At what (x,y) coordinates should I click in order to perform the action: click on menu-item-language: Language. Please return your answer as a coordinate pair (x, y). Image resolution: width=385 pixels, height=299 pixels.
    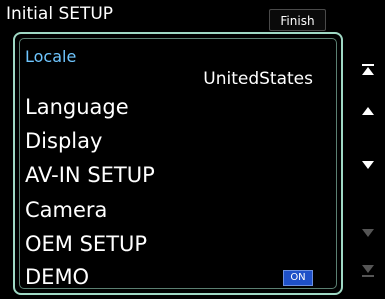
    Looking at the image, I should click on (77, 107).